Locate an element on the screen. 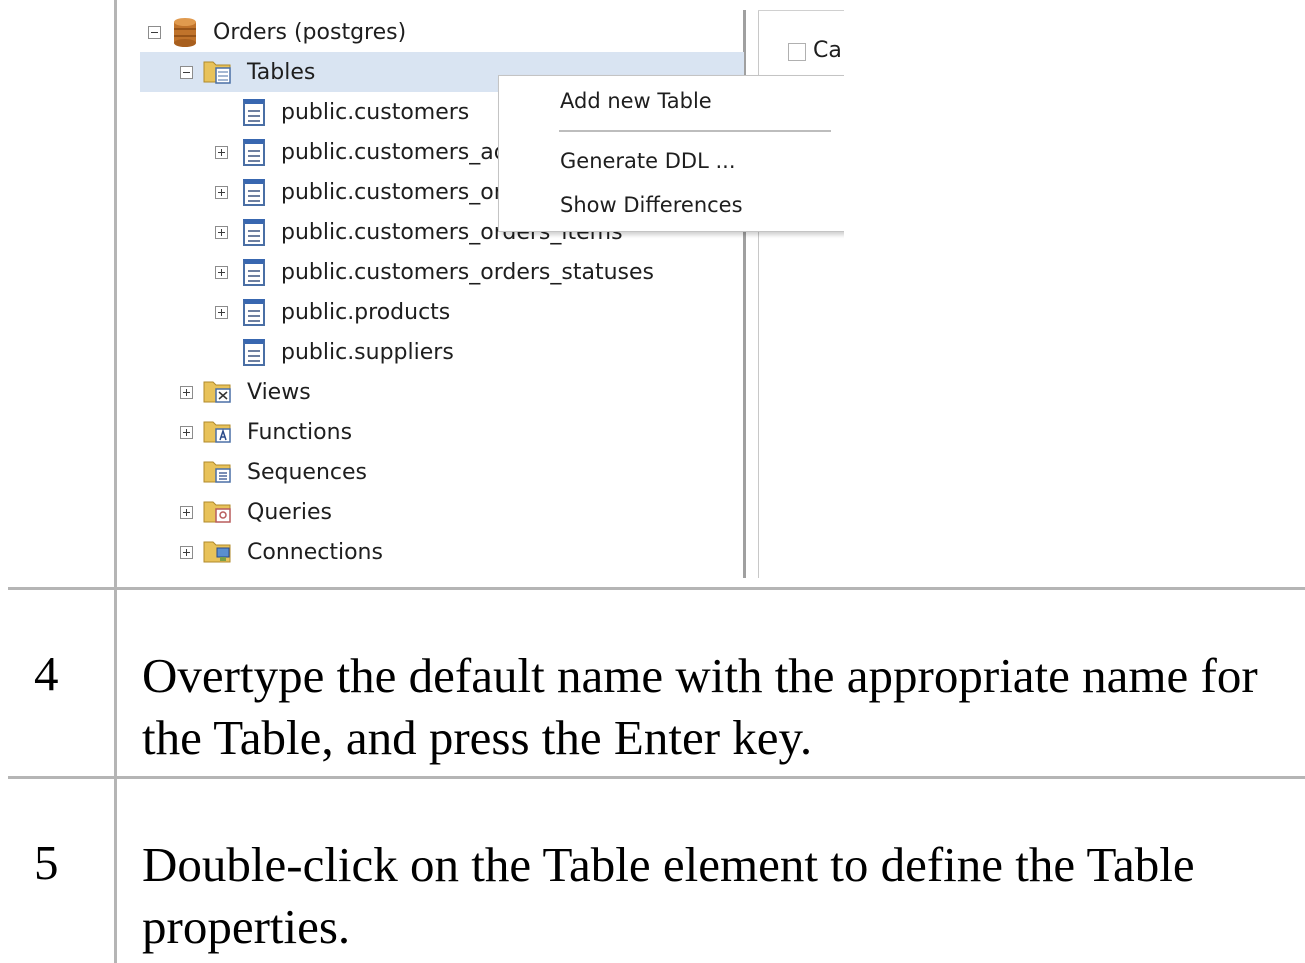  tree-node-table: public.customers_orders_statuses is located at coordinates (418, 272).